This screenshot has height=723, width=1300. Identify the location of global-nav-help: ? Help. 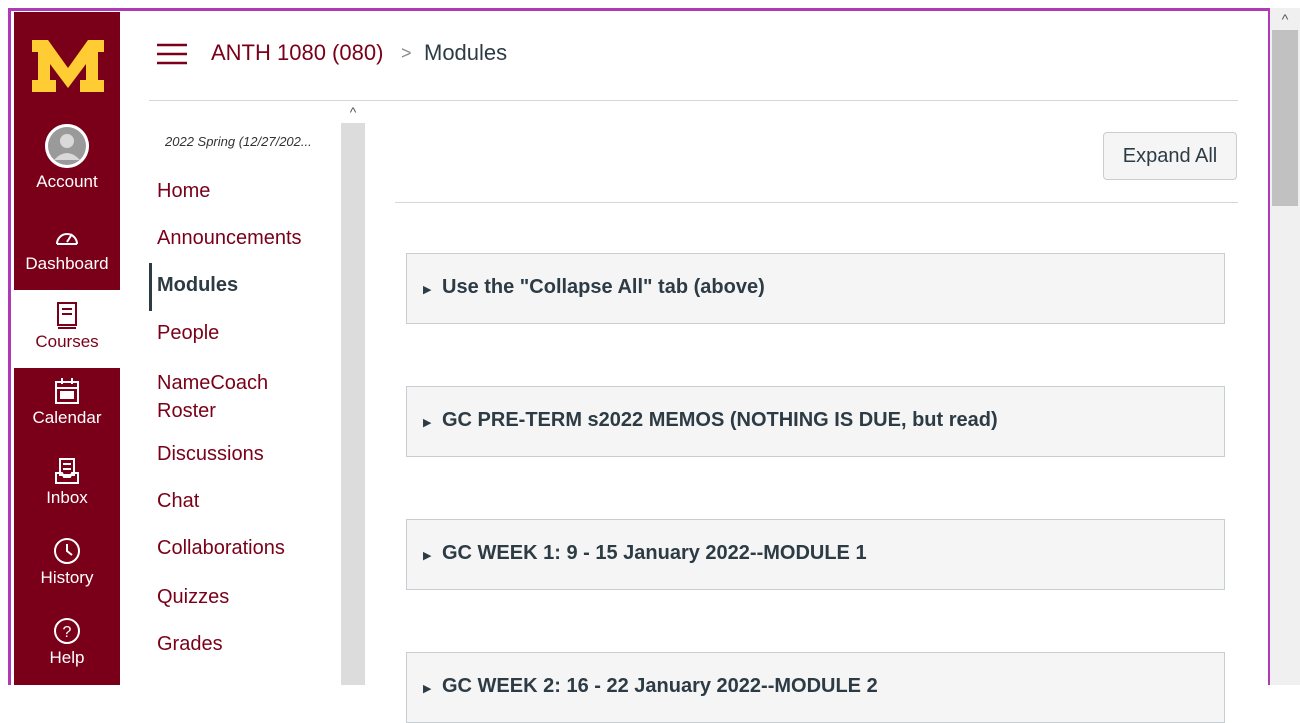
(67, 648).